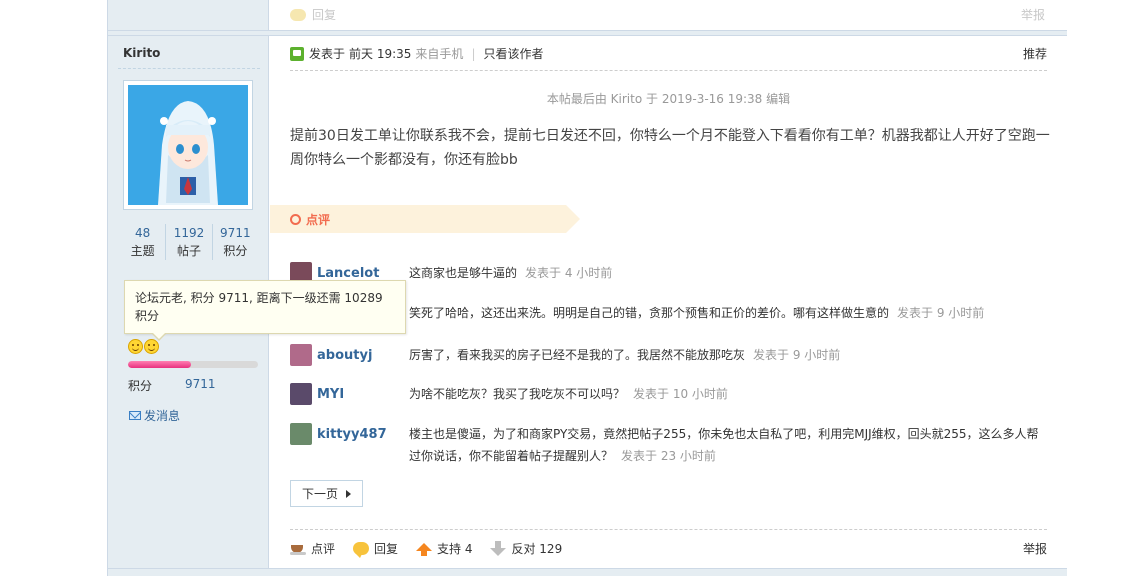 The height and width of the screenshot is (576, 1134). What do you see at coordinates (327, 54) in the screenshot?
I see `posted-prefix: 发表于` at bounding box center [327, 54].